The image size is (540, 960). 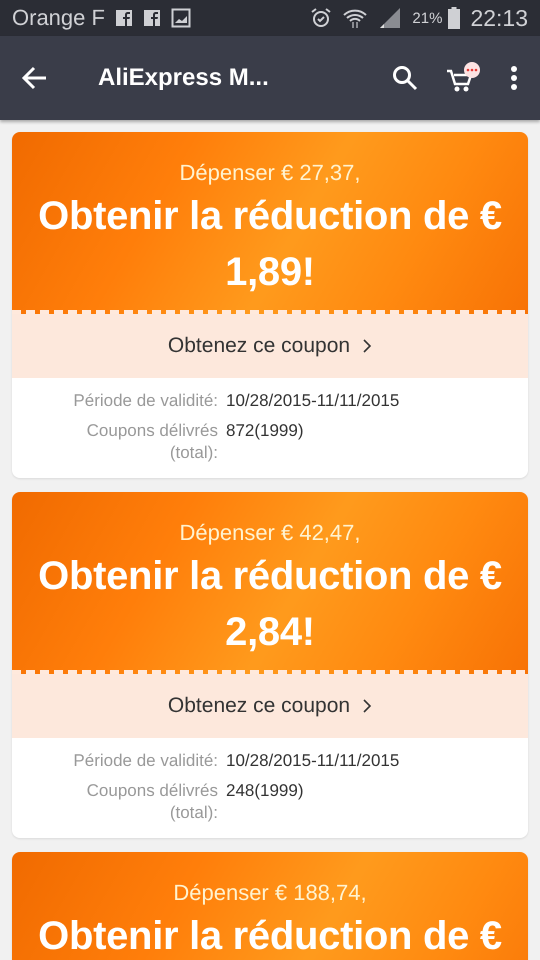 I want to click on detail-value: 872(1999), so click(x=265, y=431).